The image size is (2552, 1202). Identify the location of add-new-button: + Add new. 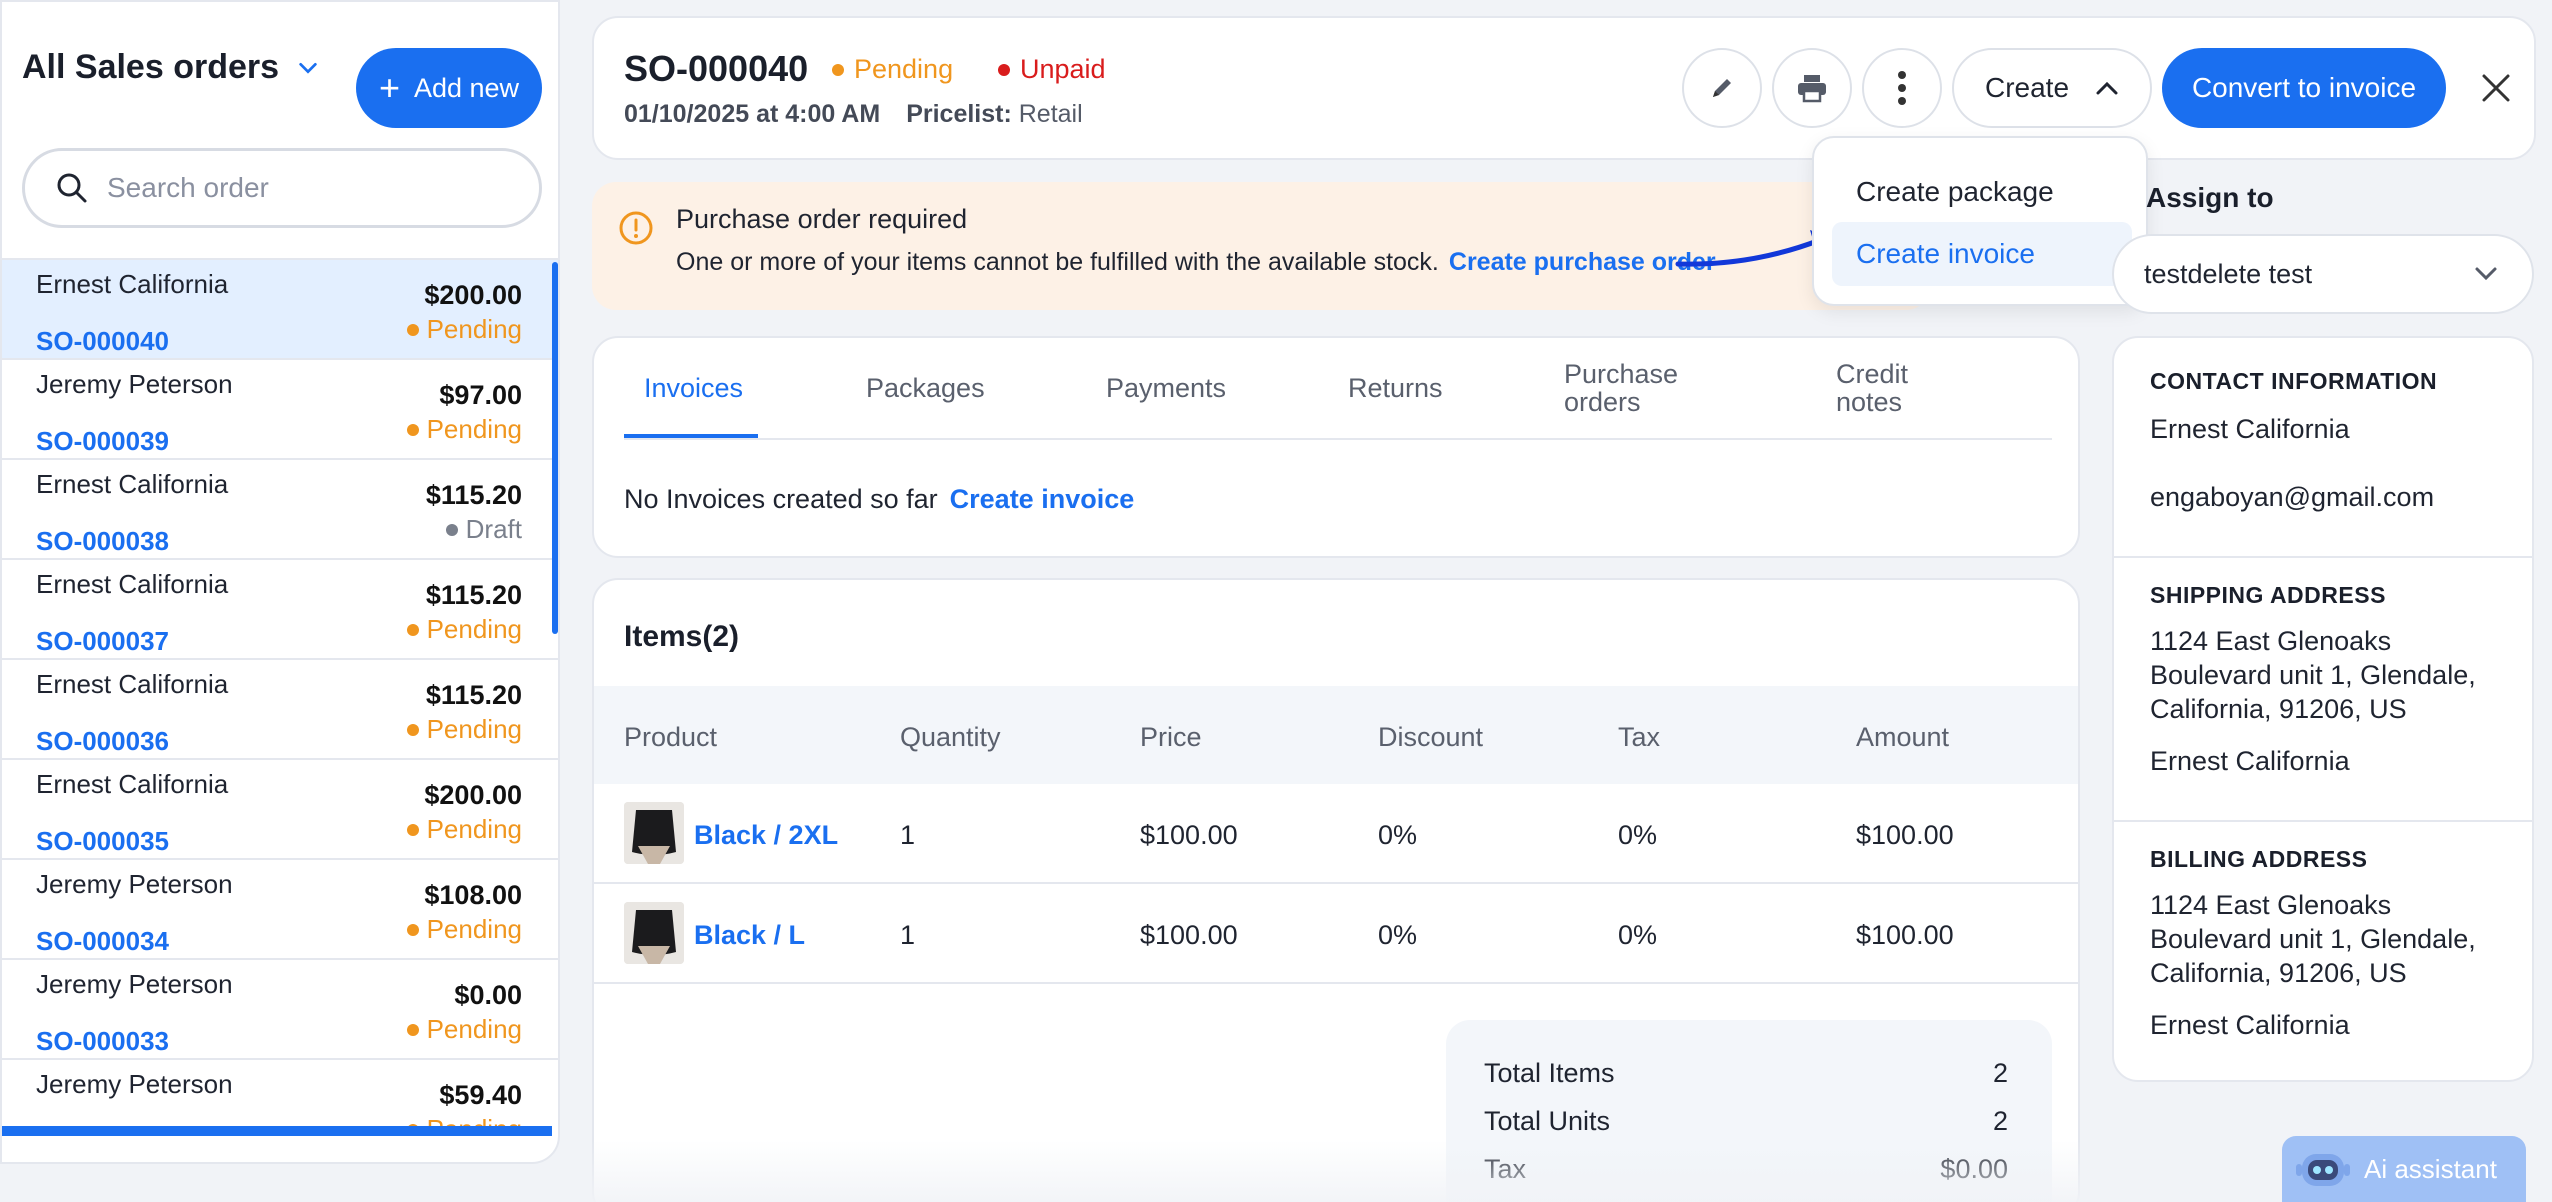
(449, 88).